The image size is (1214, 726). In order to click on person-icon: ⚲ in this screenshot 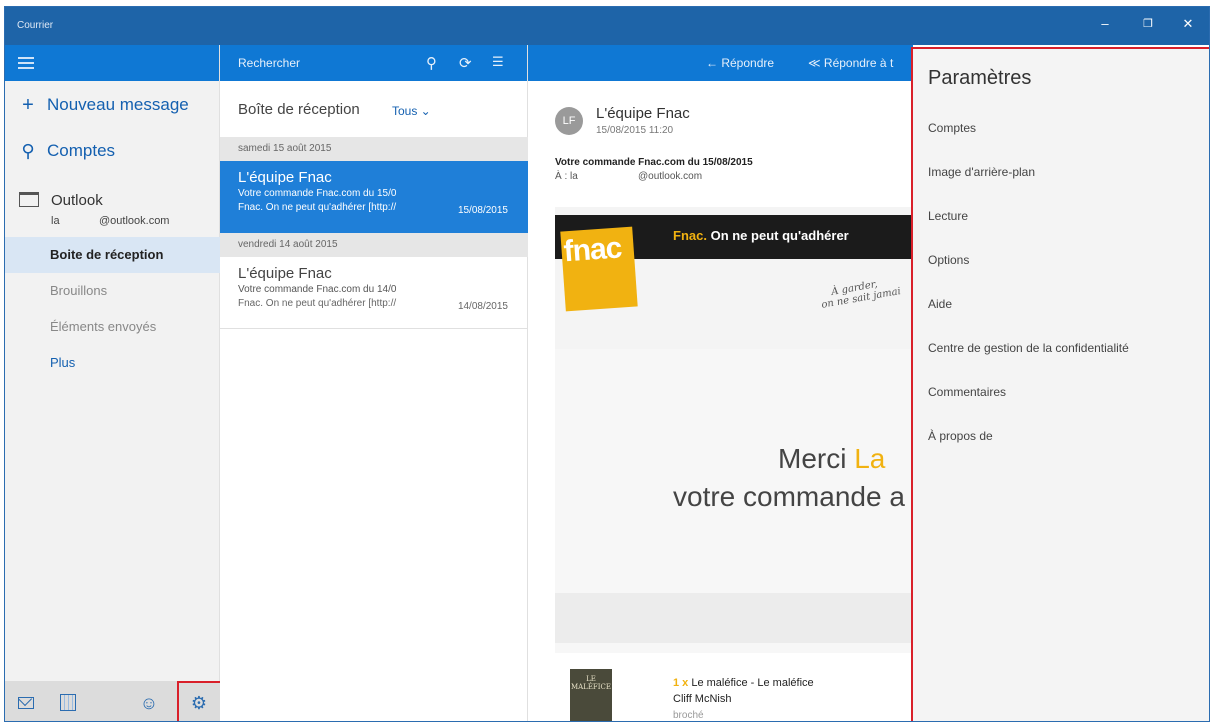, I will do `click(28, 151)`.